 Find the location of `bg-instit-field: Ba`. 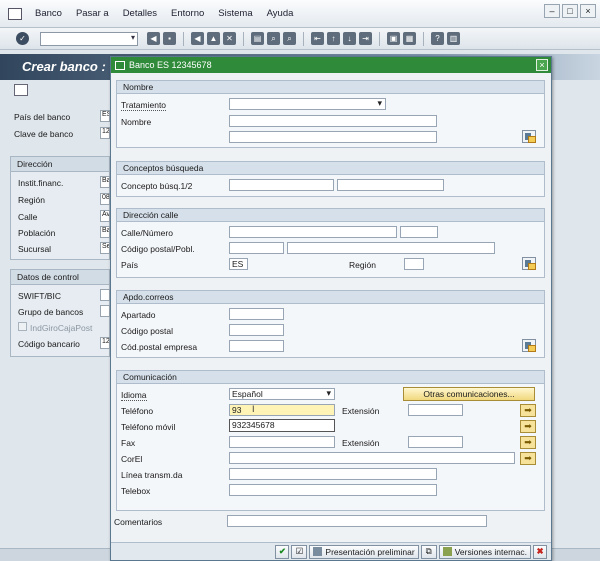

bg-instit-field: Ba is located at coordinates (105, 182).